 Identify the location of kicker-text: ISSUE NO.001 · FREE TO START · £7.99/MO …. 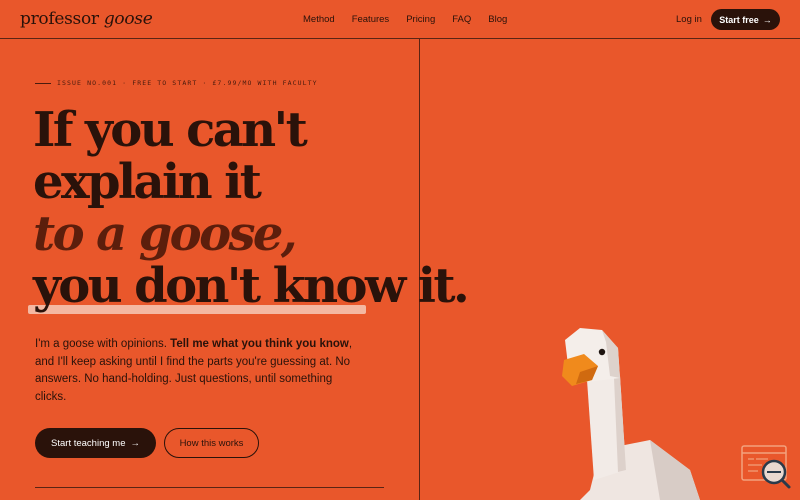
(187, 83).